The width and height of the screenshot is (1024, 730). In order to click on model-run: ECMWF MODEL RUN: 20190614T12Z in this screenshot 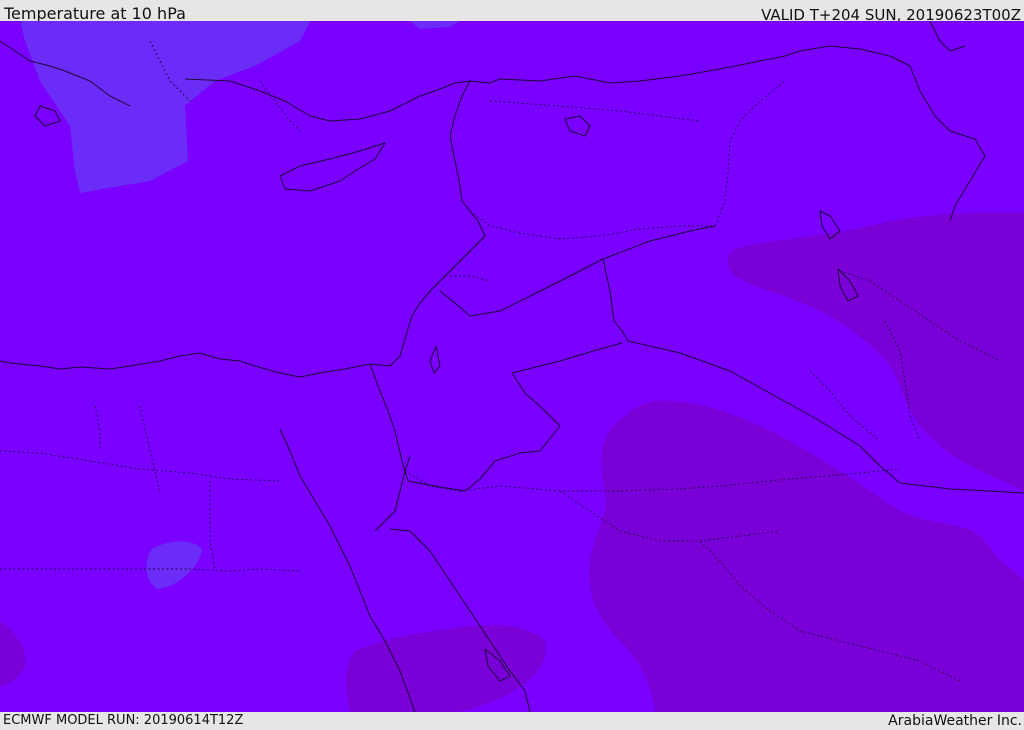, I will do `click(123, 720)`.